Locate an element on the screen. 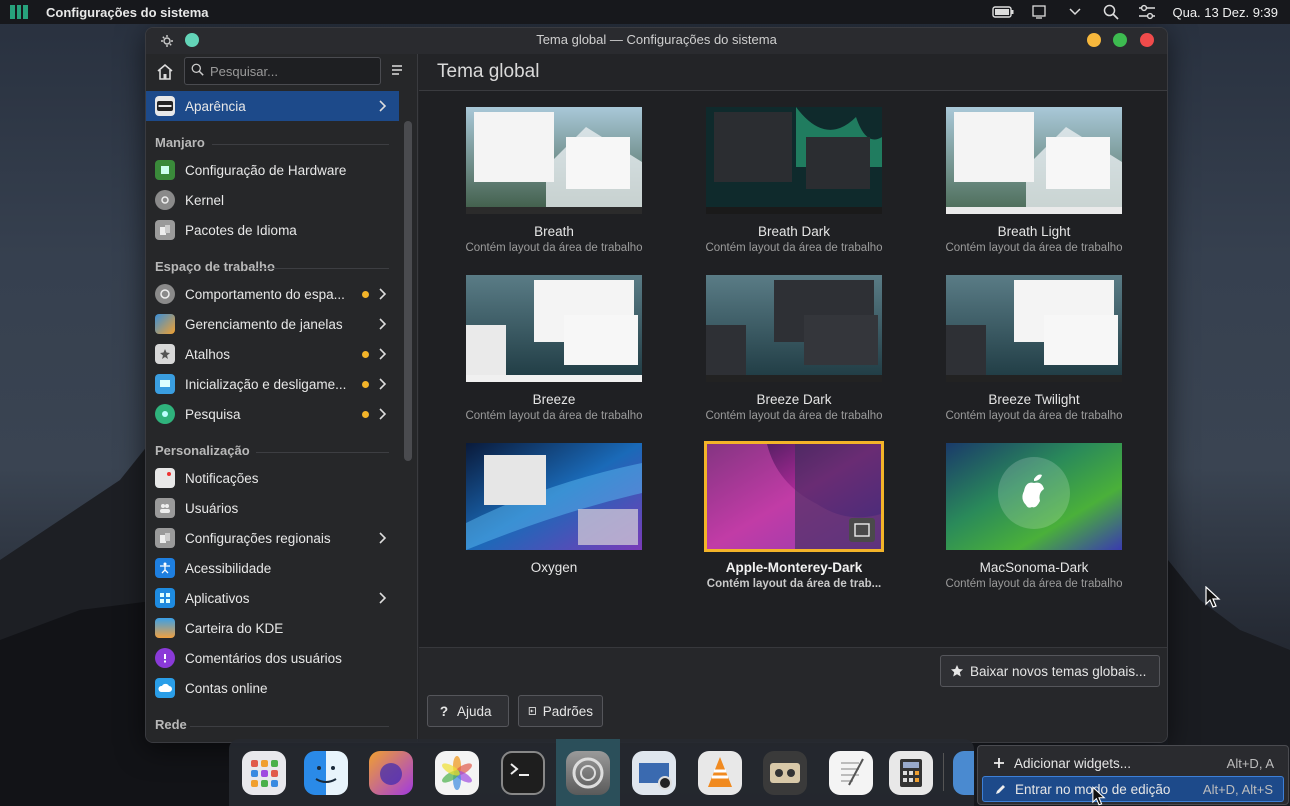 This screenshot has height=806, width=1290. language-icon is located at coordinates (165, 230).